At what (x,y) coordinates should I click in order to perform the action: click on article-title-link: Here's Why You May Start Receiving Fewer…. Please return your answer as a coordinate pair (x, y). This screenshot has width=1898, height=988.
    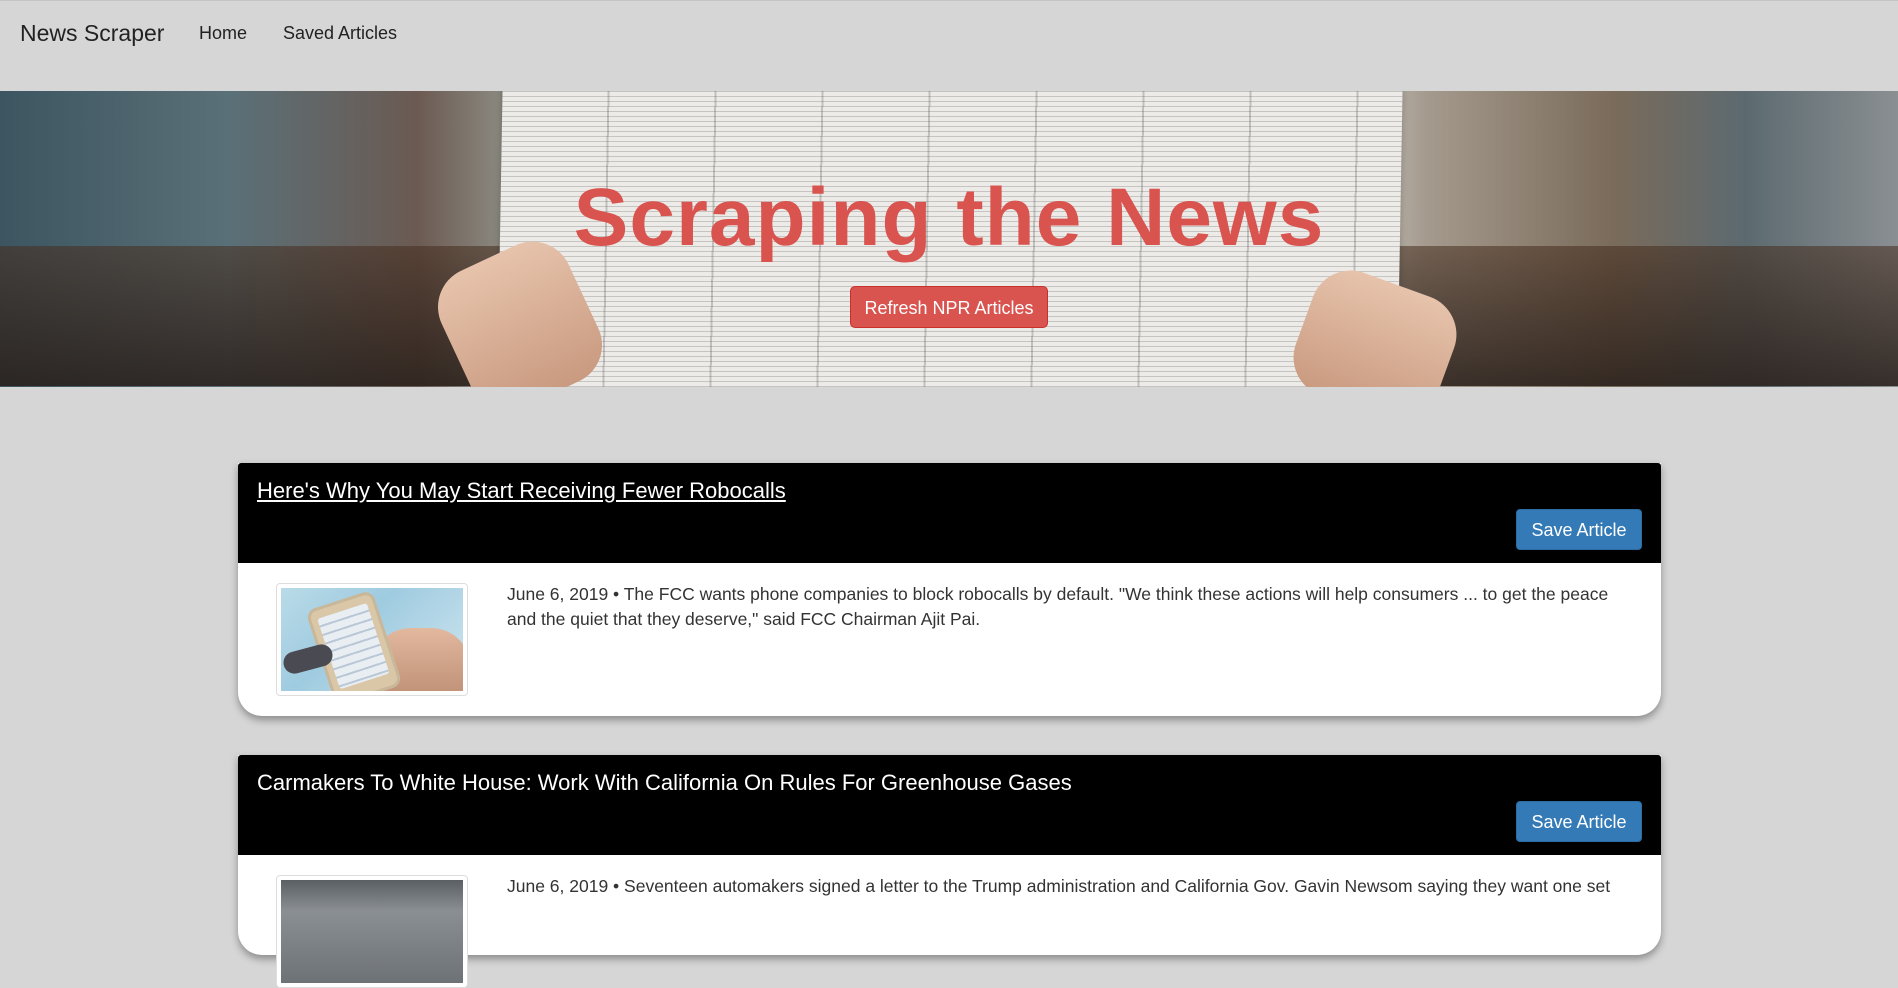
    Looking at the image, I should click on (521, 491).